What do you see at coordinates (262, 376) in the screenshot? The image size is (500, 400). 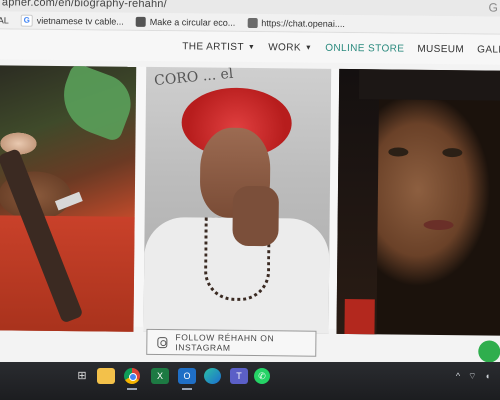 I see `whatsapp-icon: ✆` at bounding box center [262, 376].